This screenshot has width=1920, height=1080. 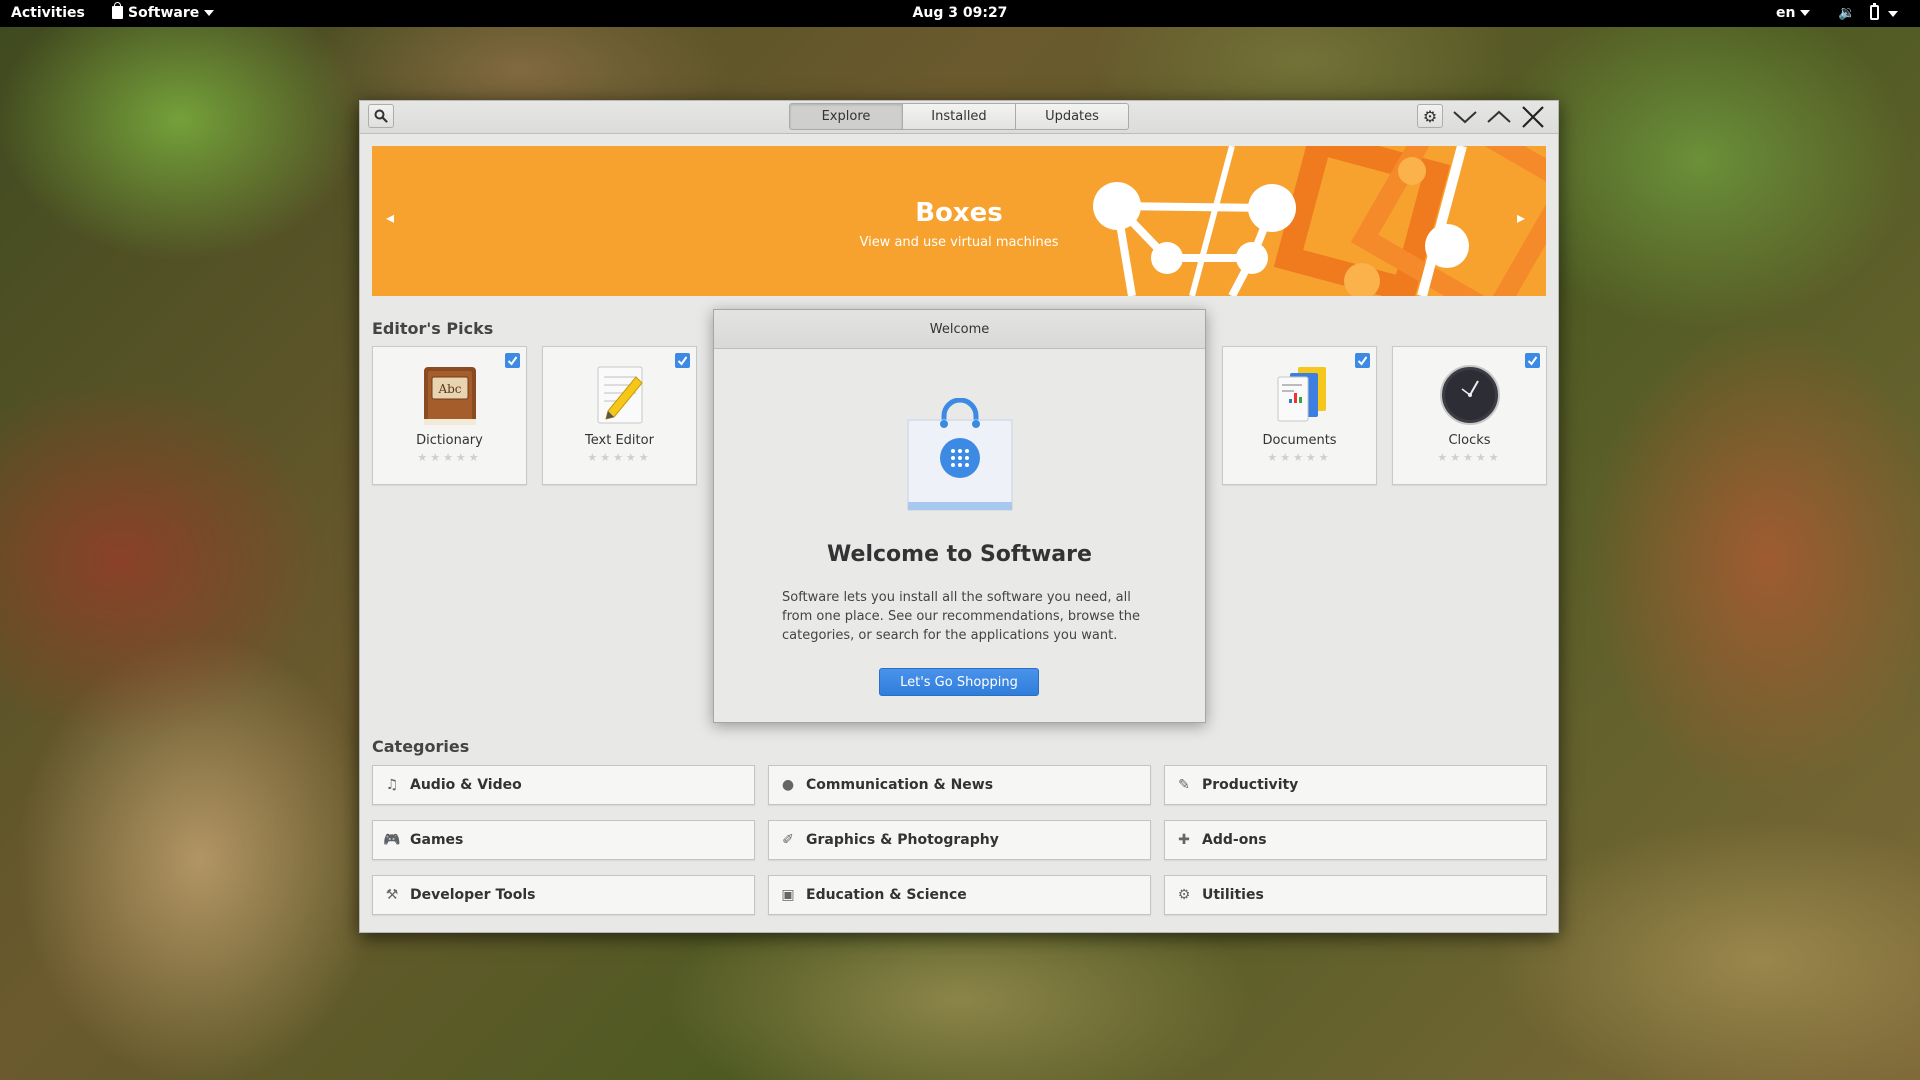 What do you see at coordinates (1072, 116) in the screenshot?
I see `tab-updates: Updates` at bounding box center [1072, 116].